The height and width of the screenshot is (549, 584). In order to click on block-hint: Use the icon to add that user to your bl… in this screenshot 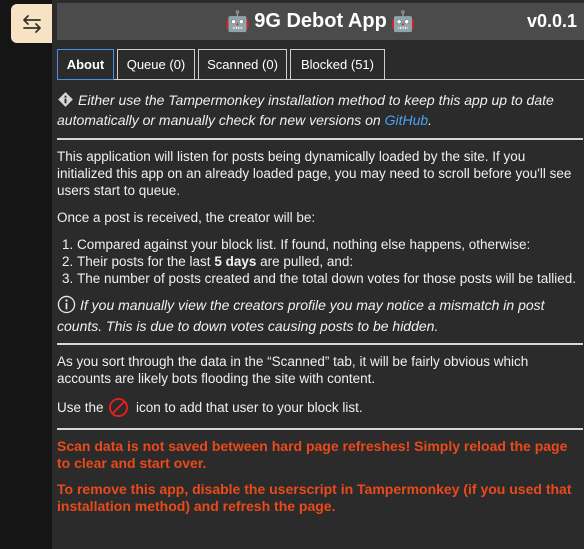, I will do `click(320, 407)`.